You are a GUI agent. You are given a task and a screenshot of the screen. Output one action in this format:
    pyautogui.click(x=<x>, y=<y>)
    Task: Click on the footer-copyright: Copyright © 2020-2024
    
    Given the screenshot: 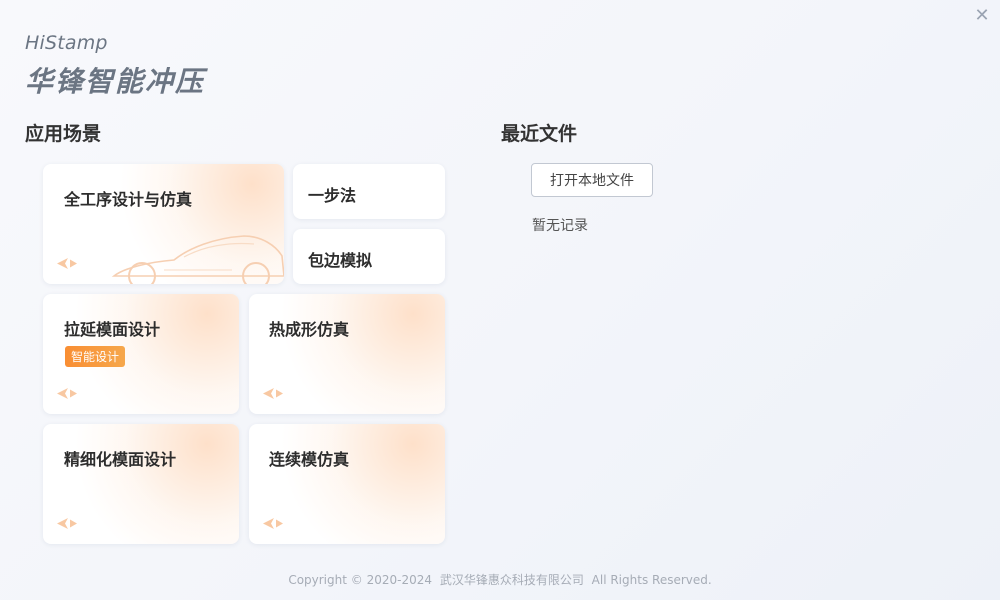 What is the action you would take?
    pyautogui.click(x=360, y=580)
    